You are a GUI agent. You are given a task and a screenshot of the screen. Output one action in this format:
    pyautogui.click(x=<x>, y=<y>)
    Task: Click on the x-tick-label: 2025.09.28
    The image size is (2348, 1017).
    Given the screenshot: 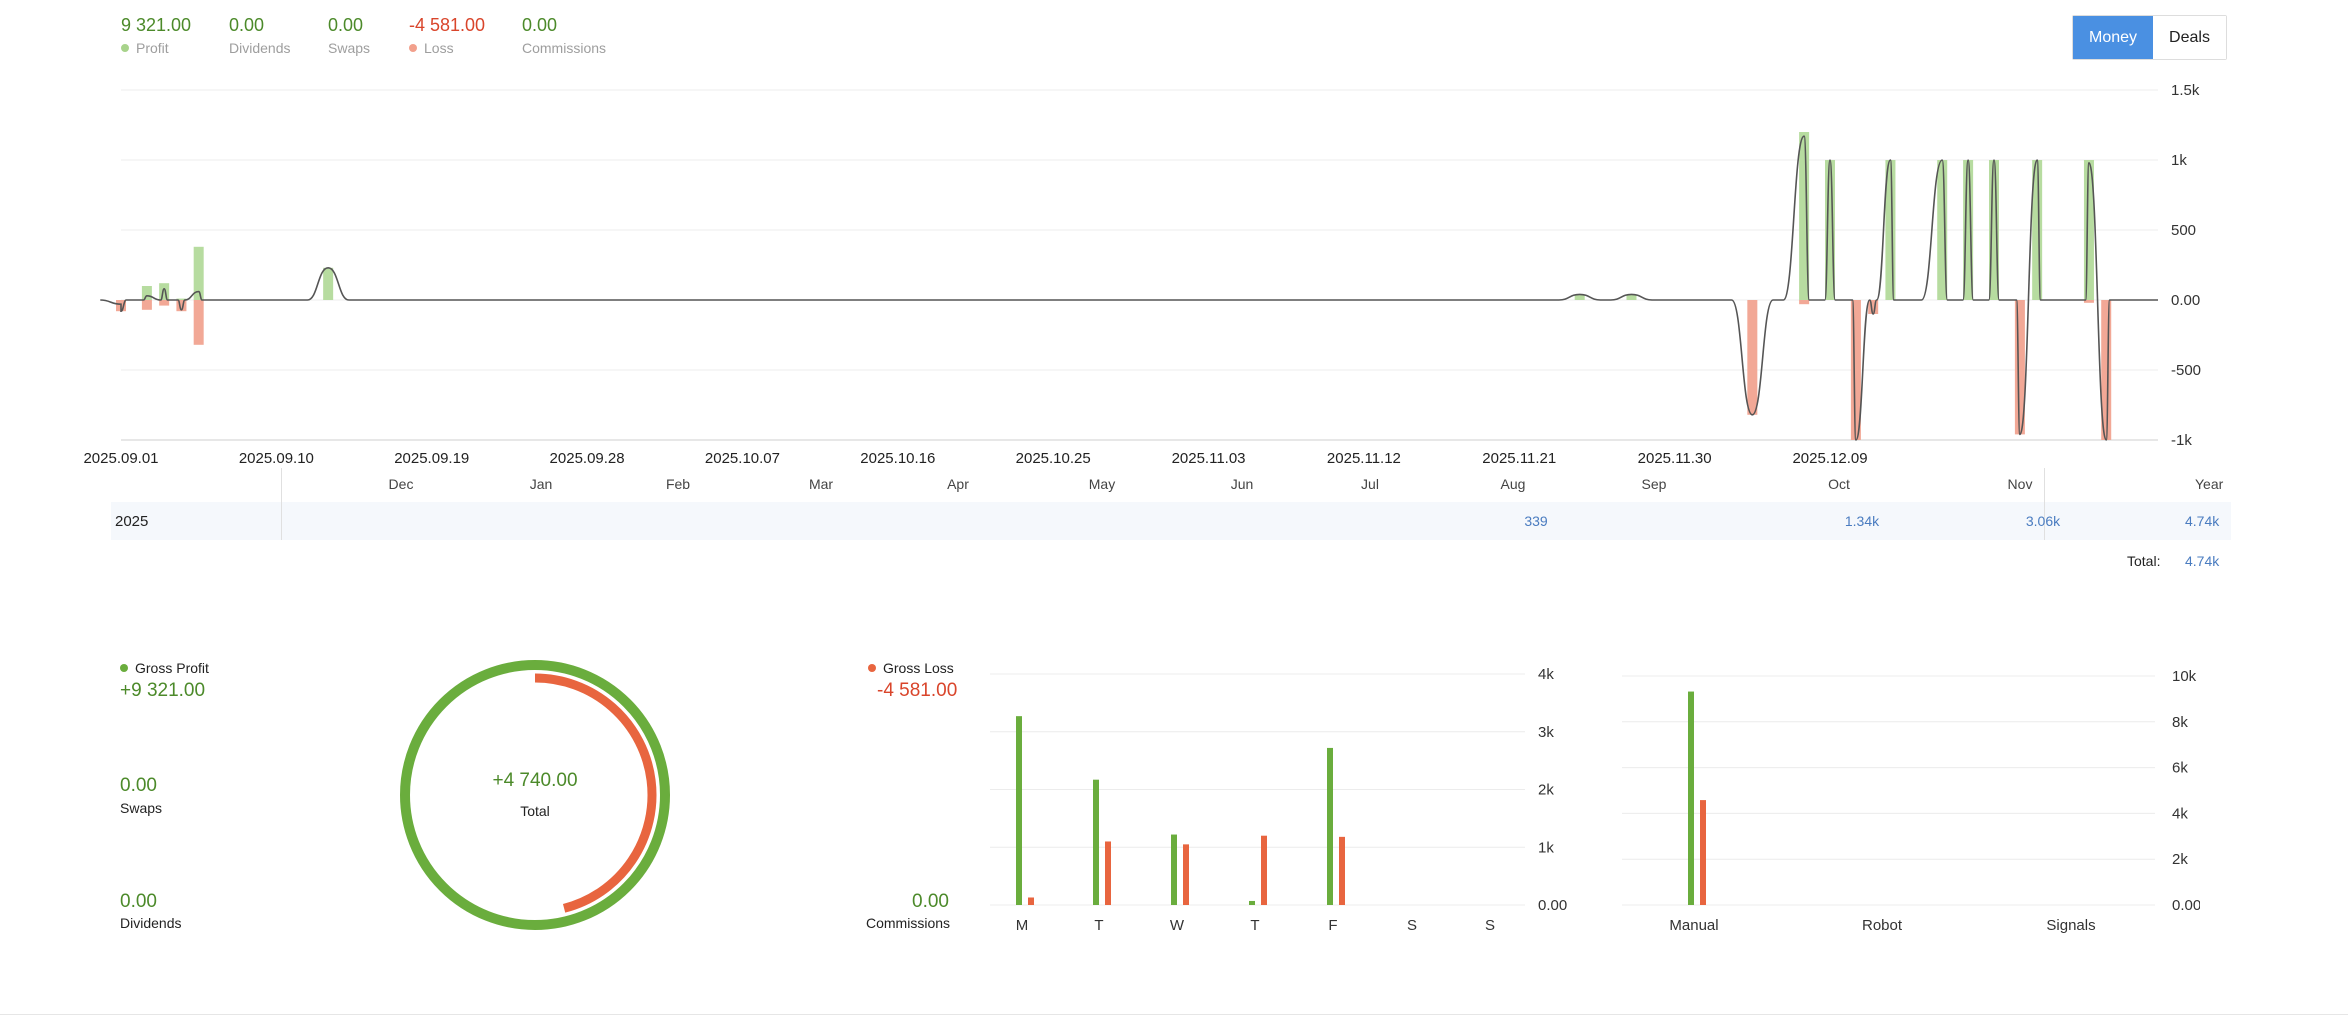 What is the action you would take?
    pyautogui.click(x=587, y=458)
    